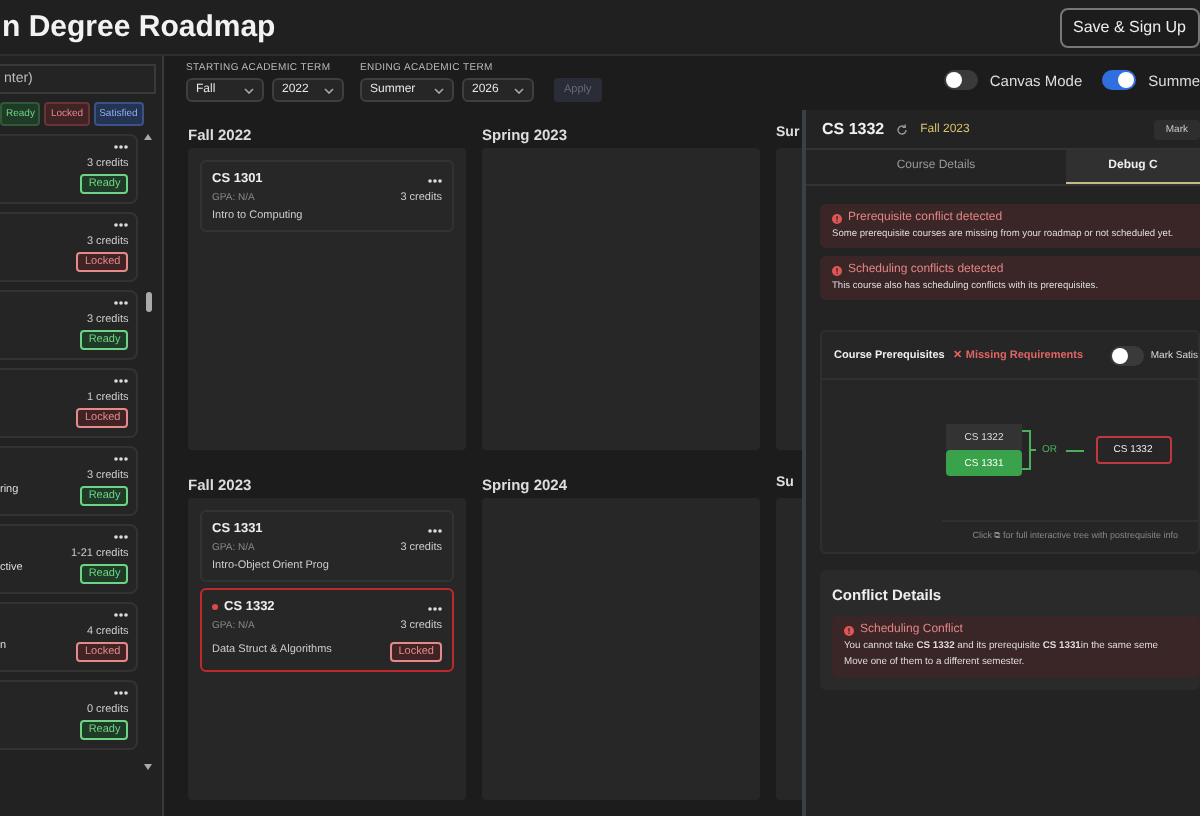  Describe the element at coordinates (139, 27) in the screenshot. I see `app-title: n Degree Roadmap` at that location.